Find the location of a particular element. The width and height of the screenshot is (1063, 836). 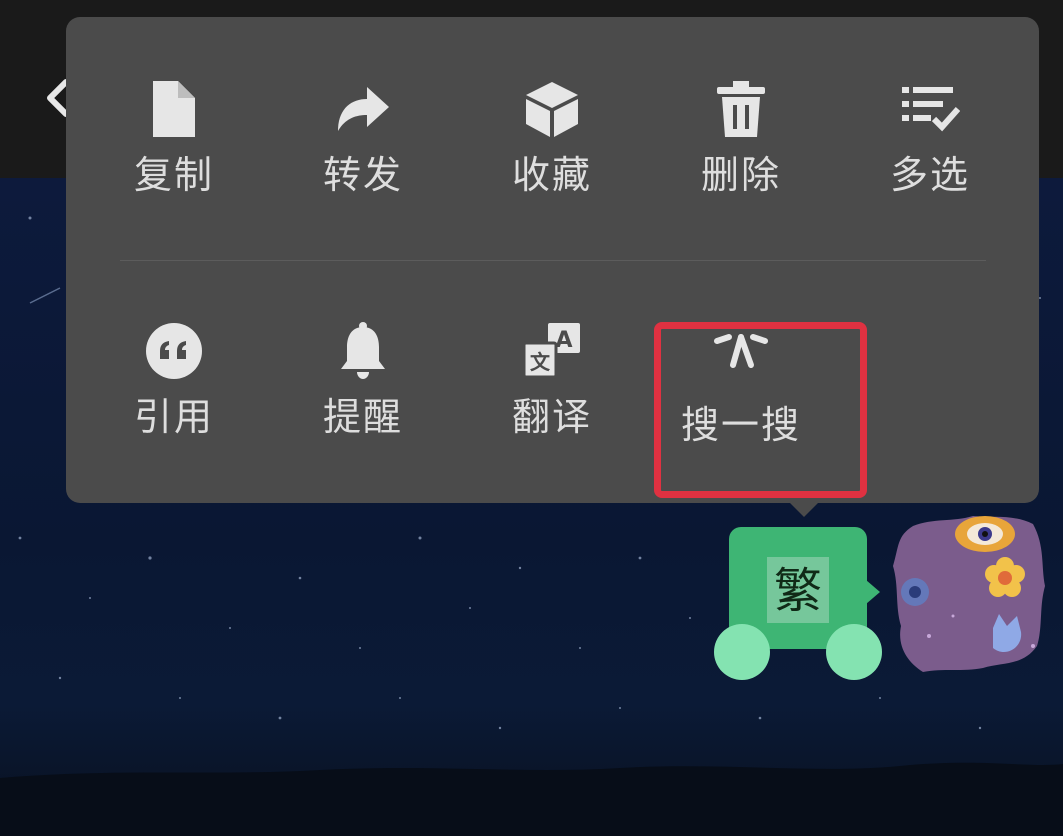

selection-handle-left is located at coordinates (742, 652).